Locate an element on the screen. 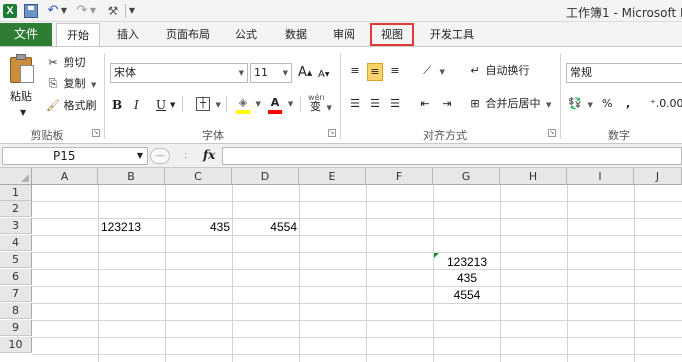 The width and height of the screenshot is (682, 362). customize-icon: ⚒ is located at coordinates (113, 11).